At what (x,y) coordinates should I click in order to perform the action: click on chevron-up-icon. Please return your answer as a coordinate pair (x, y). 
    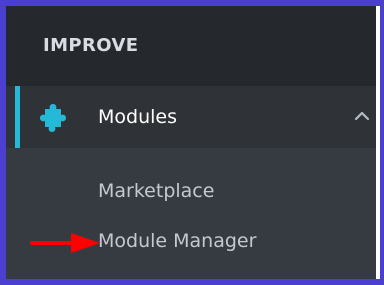
    Looking at the image, I should click on (362, 116).